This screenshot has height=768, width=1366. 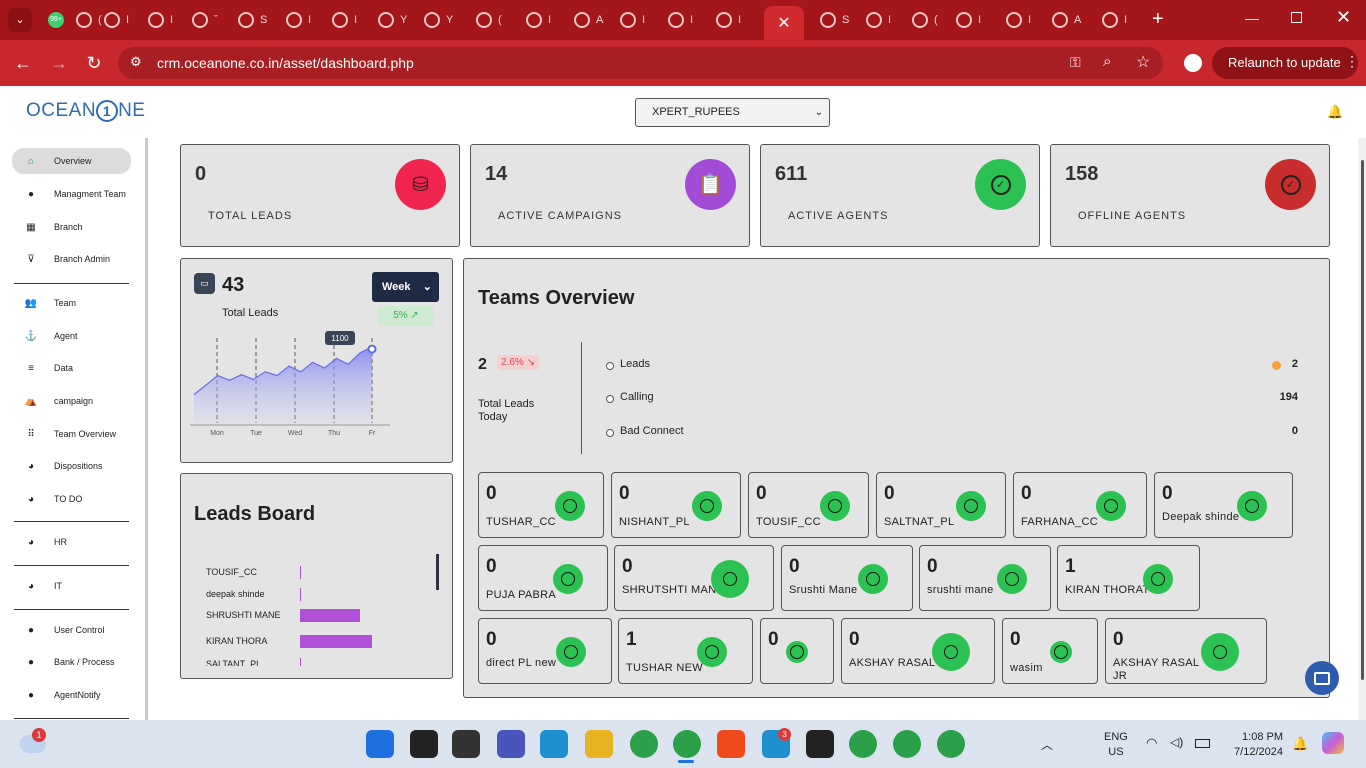 What do you see at coordinates (599, 744) in the screenshot?
I see `file-explorer-icon` at bounding box center [599, 744].